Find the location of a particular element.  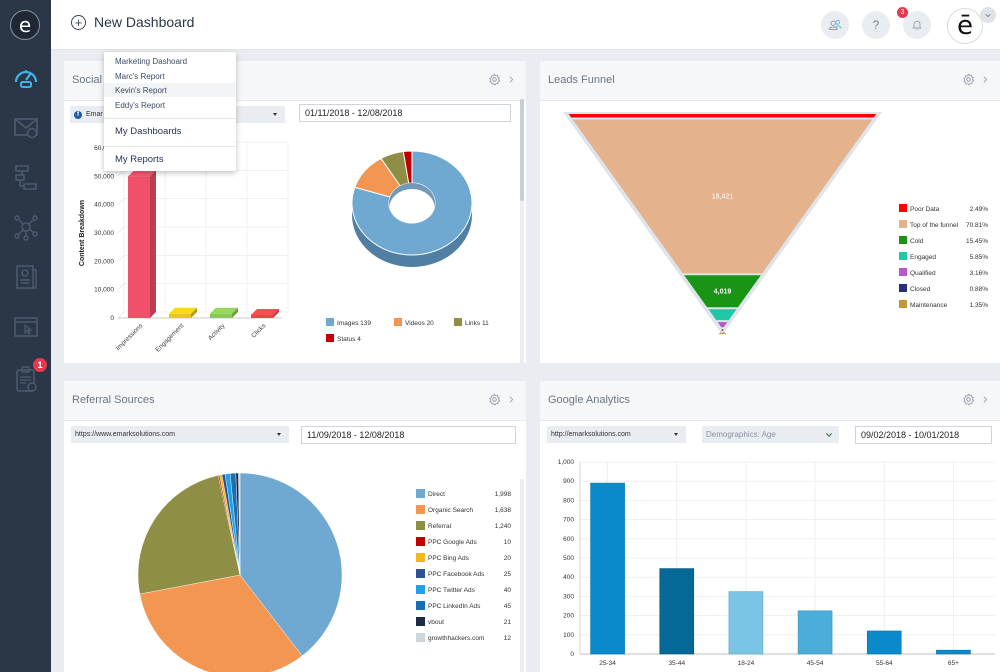

team-button is located at coordinates (835, 25).